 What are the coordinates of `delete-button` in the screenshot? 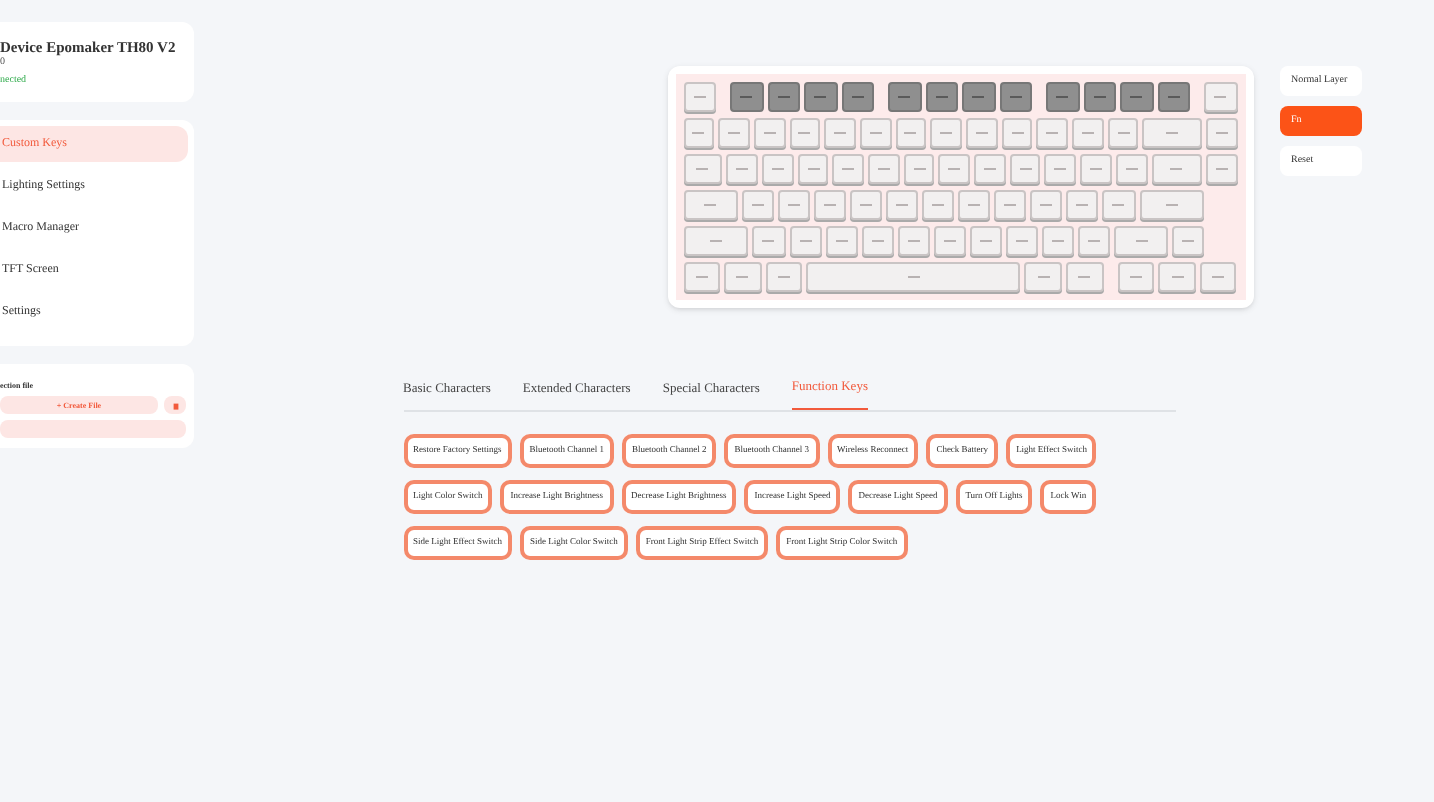 It's located at (175, 405).